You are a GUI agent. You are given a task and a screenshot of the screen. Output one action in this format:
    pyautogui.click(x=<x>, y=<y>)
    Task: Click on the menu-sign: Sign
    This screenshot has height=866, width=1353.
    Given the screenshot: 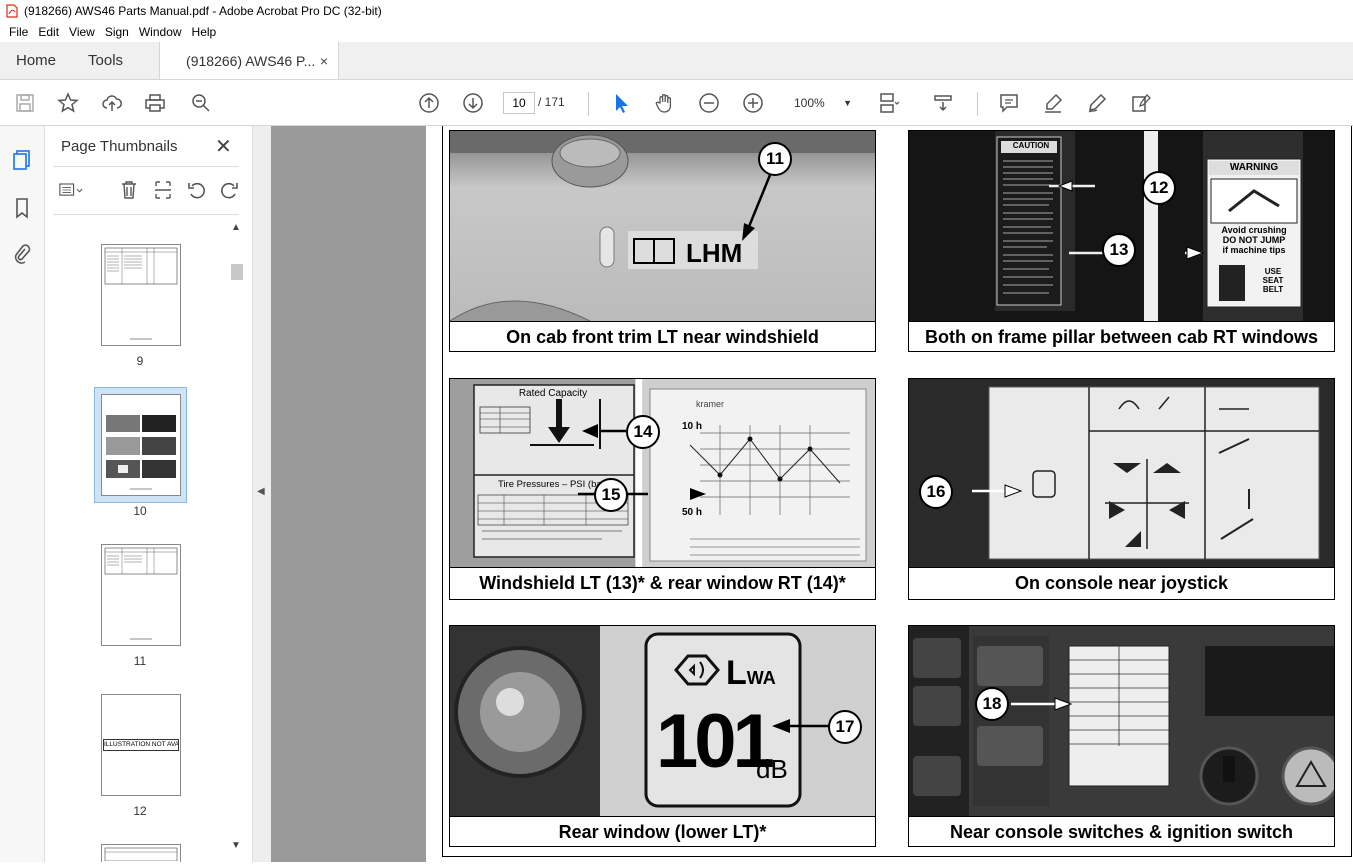 What is the action you would take?
    pyautogui.click(x=117, y=32)
    